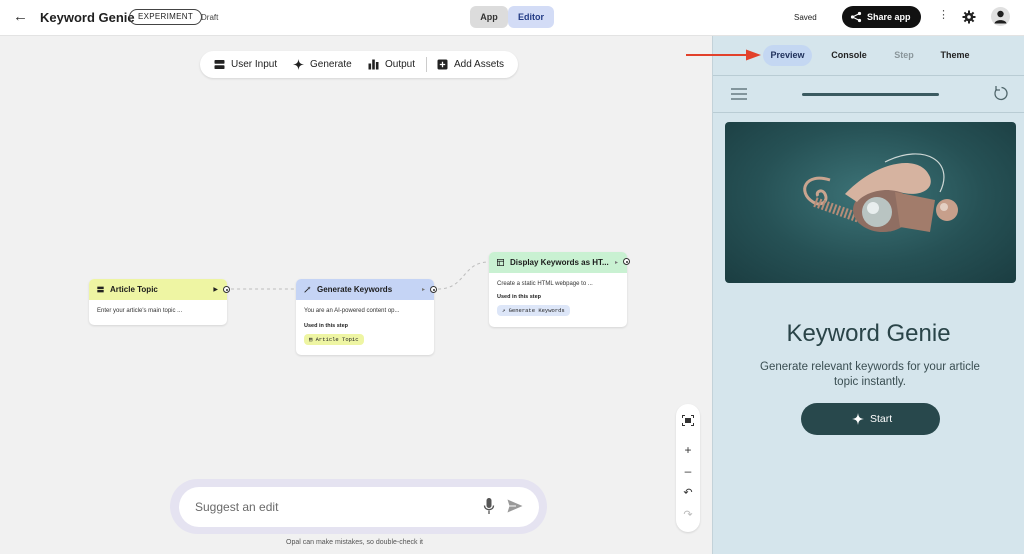  I want to click on node-title: Article Topic, so click(134, 289).